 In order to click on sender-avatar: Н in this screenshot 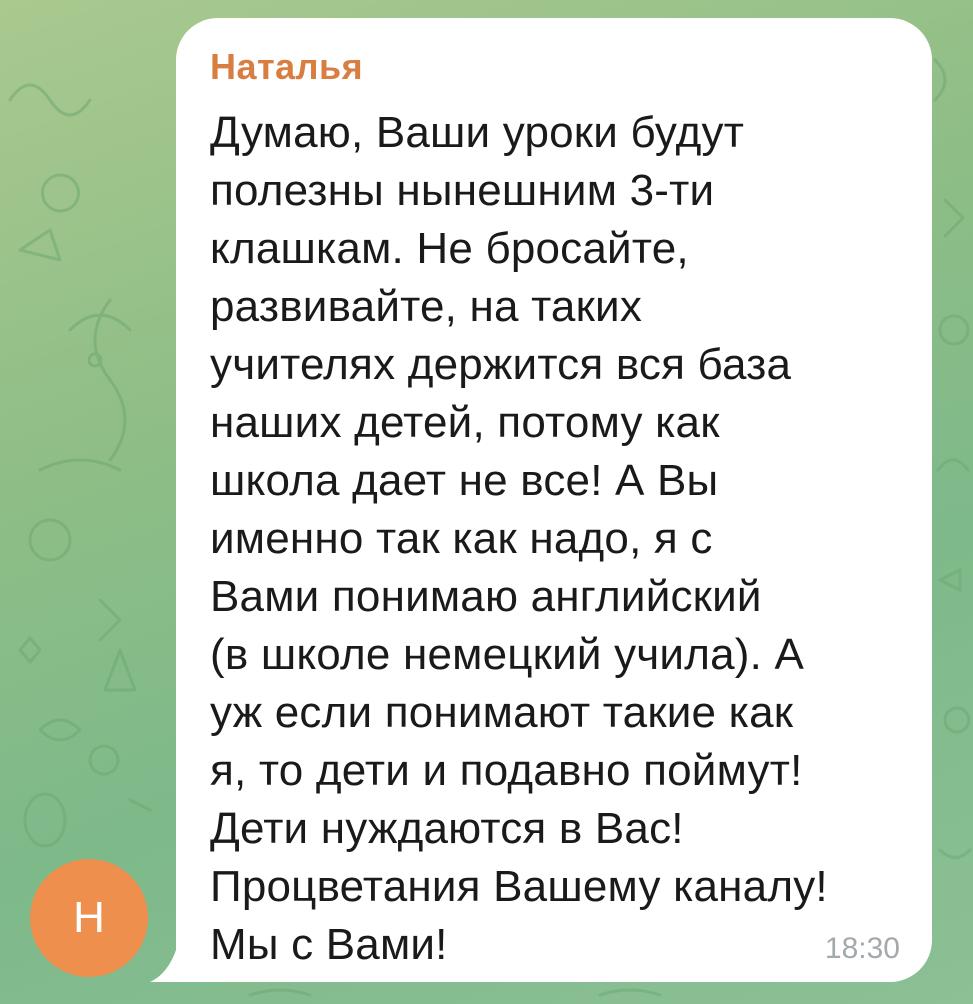, I will do `click(89, 918)`.